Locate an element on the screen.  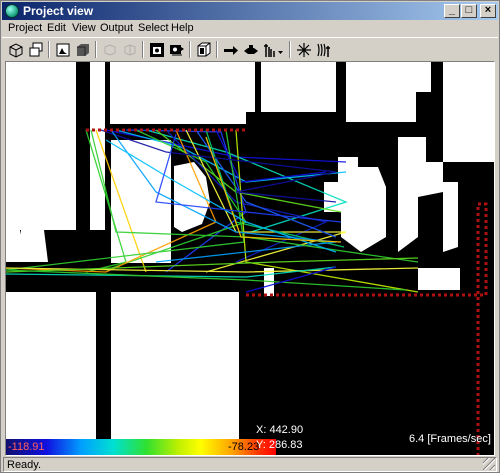
color-scale-max: -78.23 is located at coordinates (244, 447).